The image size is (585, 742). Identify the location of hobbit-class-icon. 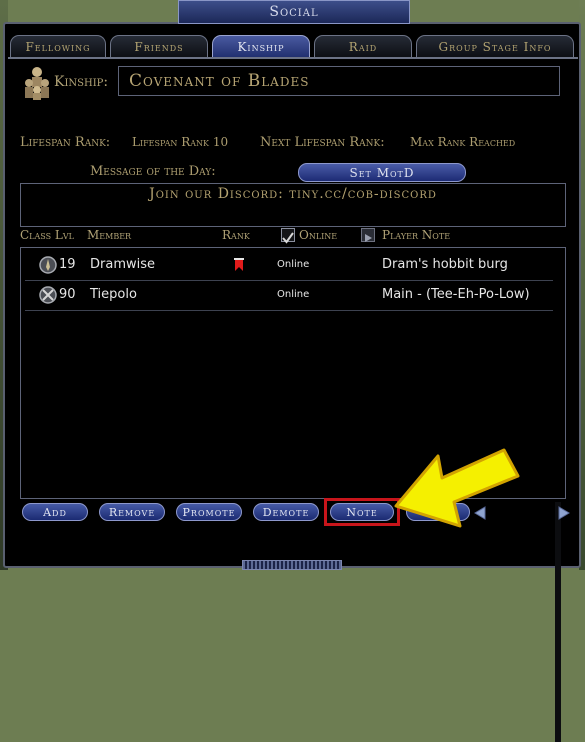
(48, 265).